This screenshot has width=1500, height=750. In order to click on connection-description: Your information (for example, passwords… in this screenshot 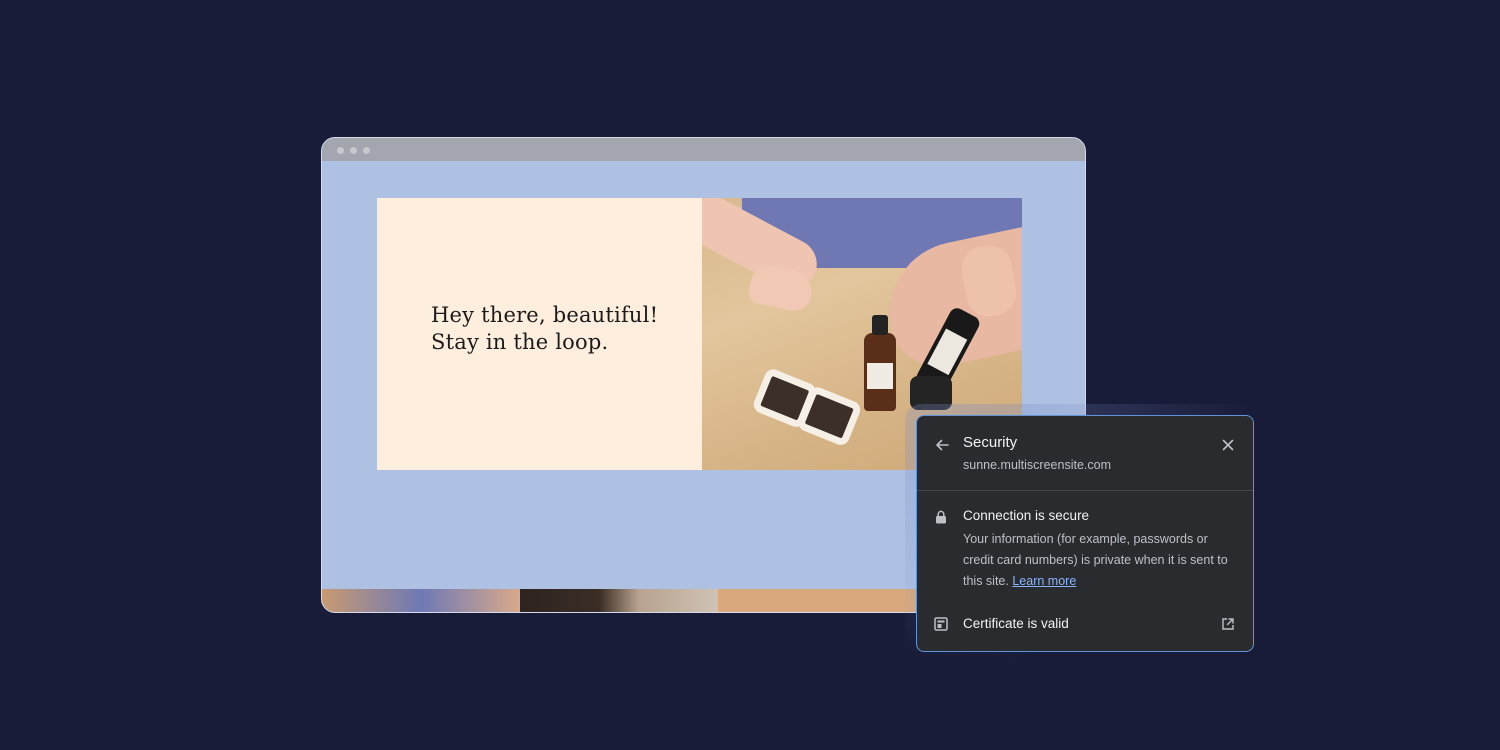, I will do `click(1102, 560)`.